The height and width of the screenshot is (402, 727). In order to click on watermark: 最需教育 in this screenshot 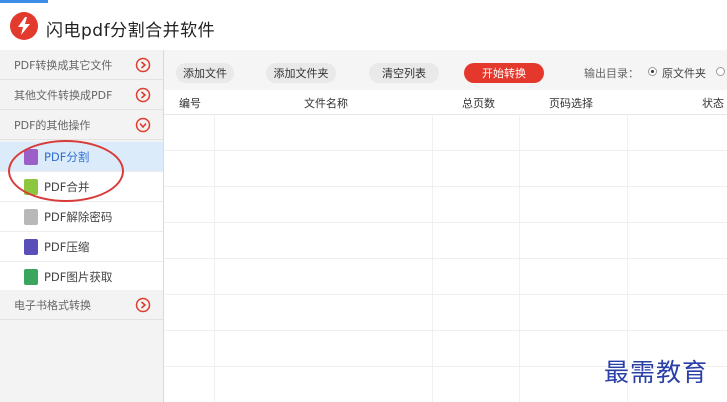, I will do `click(656, 372)`.